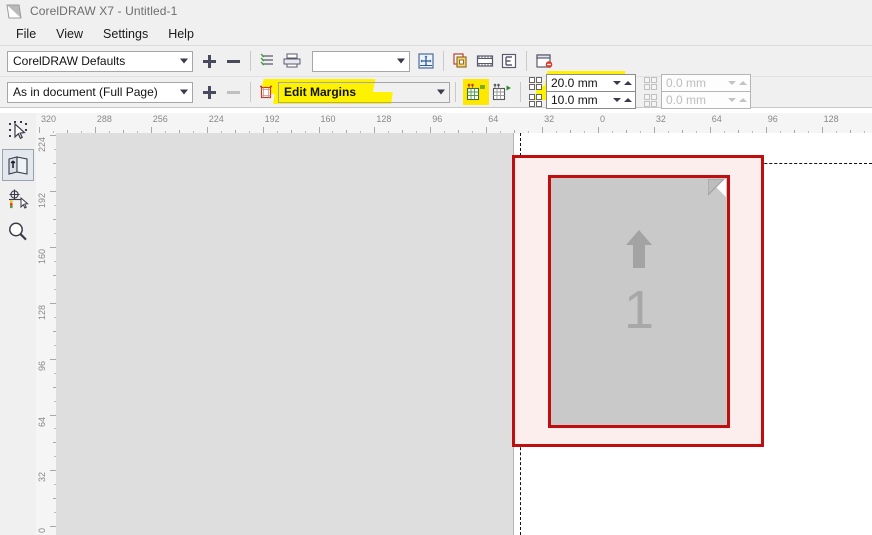 Image resolution: width=872 pixels, height=535 pixels. I want to click on page-type-combo: As in document (Full Page), so click(100, 92).